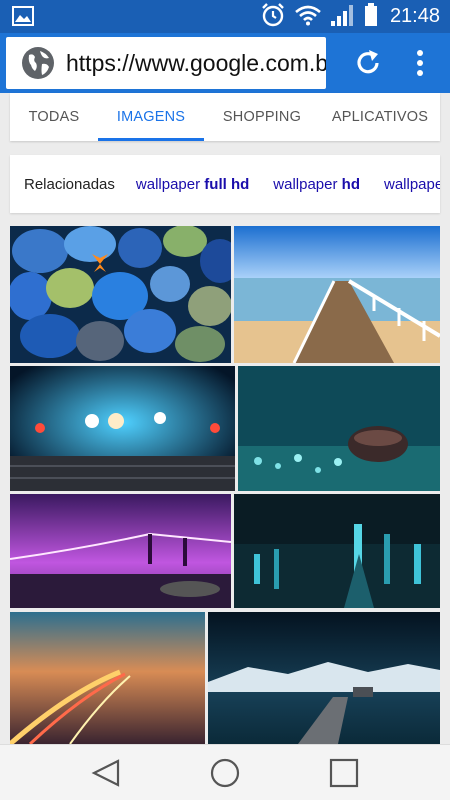 This screenshot has height=800, width=450. Describe the element at coordinates (120, 294) in the screenshot. I see `image-result-pebbles` at that location.